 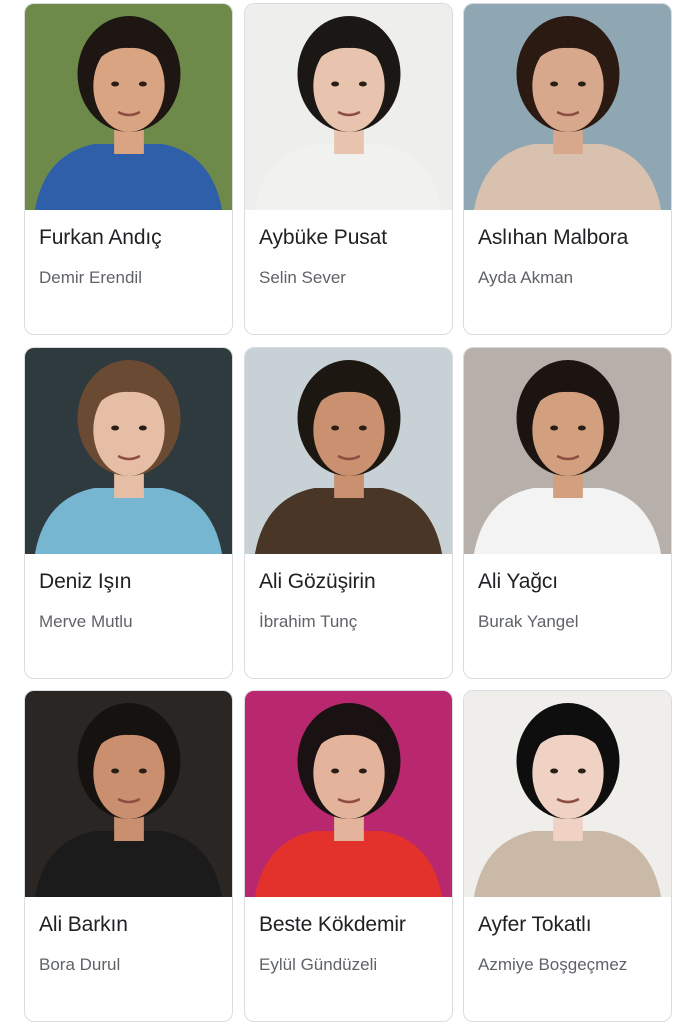 What do you see at coordinates (80, 964) in the screenshot?
I see `character-name: Bora Durul` at bounding box center [80, 964].